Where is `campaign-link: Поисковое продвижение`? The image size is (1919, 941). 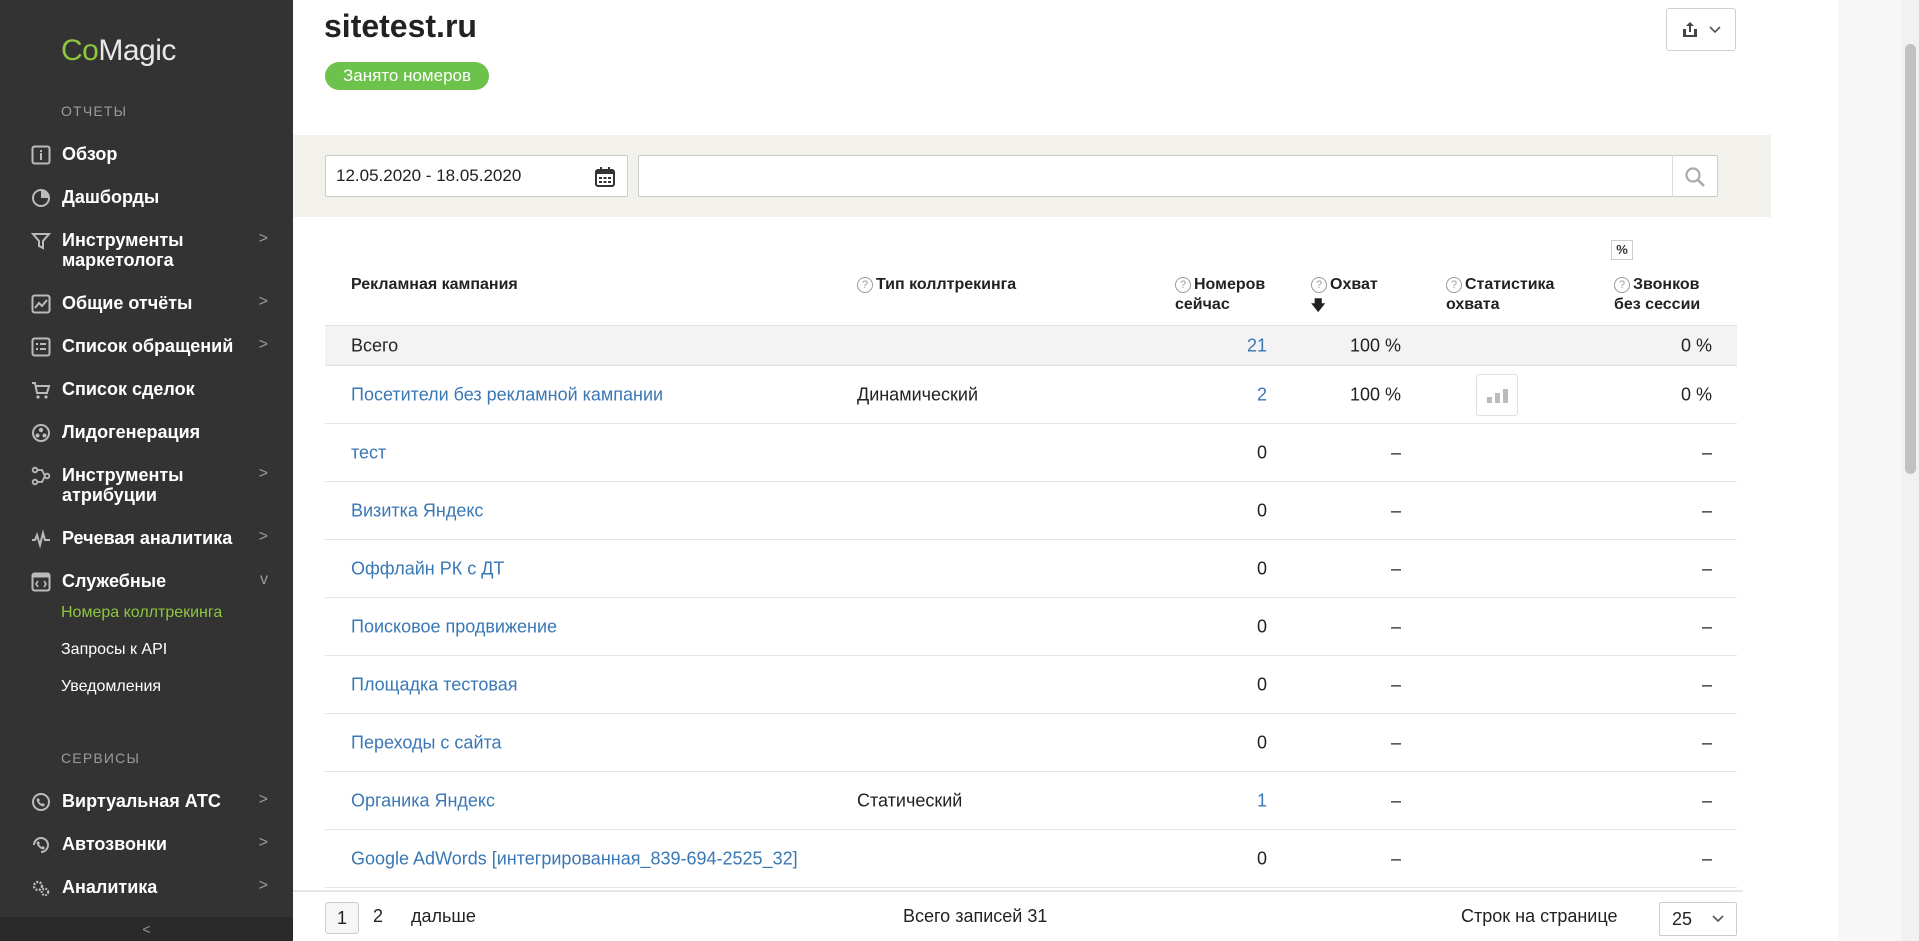
campaign-link: Поисковое продвижение is located at coordinates (454, 626).